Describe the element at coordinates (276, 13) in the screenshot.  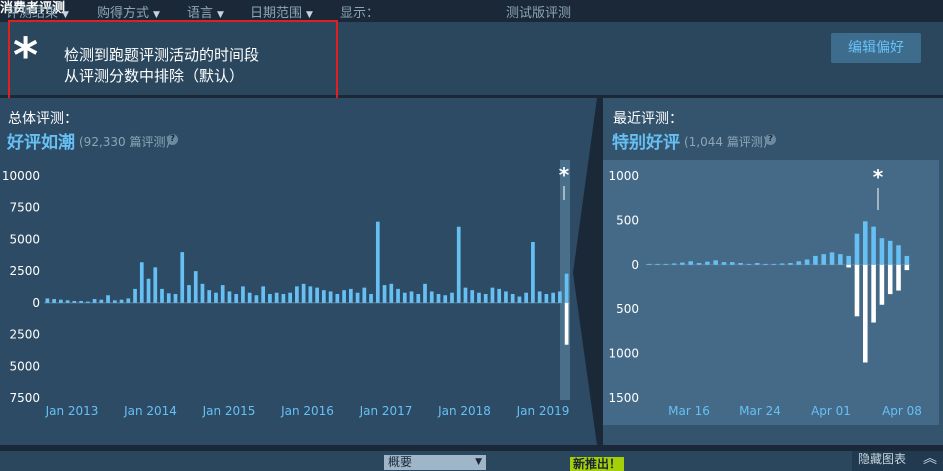
I see `filter-date-range-label: 日期范围` at that location.